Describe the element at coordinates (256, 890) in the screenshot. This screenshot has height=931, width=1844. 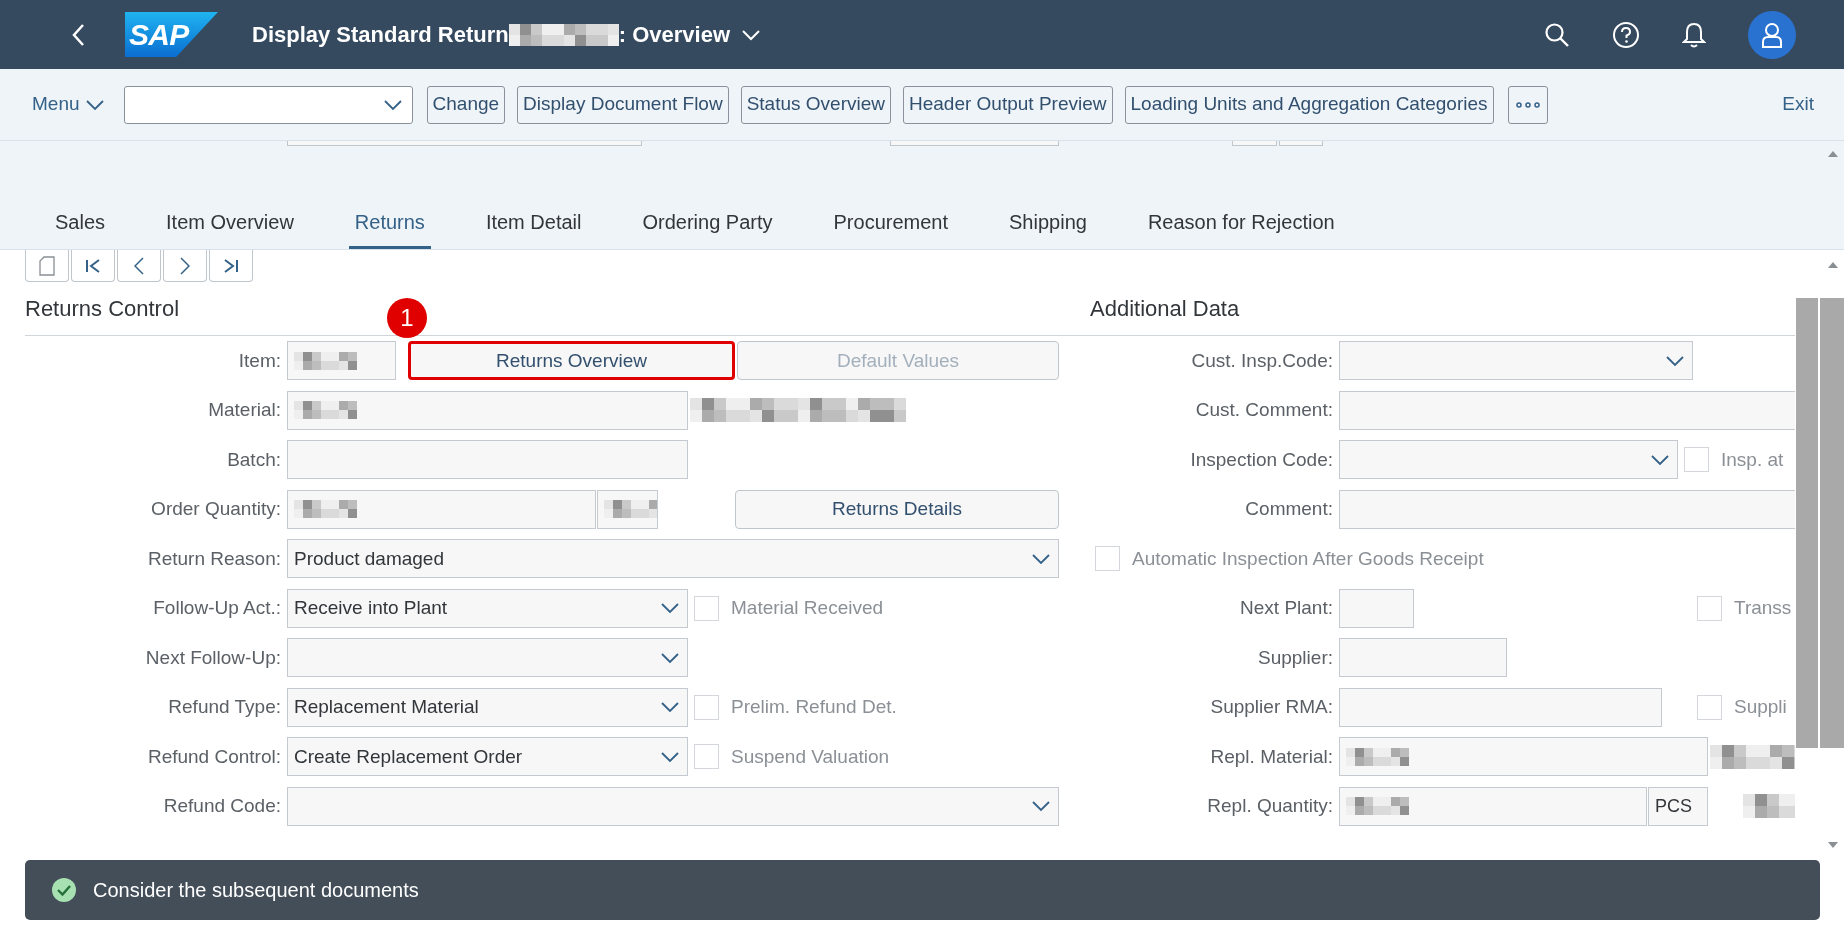
I see `message-text: Consider the subsequent documents` at that location.